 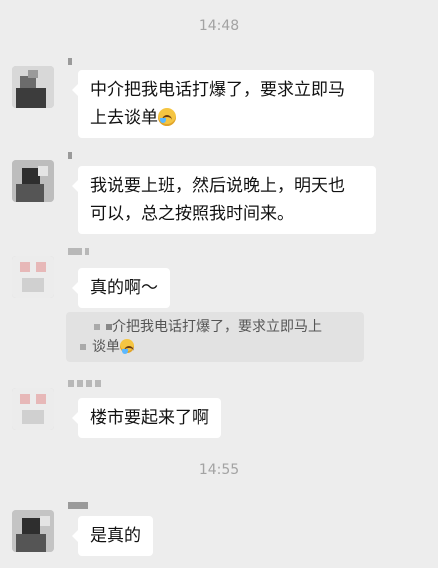 I want to click on timestamp: 14:55, so click(x=219, y=470).